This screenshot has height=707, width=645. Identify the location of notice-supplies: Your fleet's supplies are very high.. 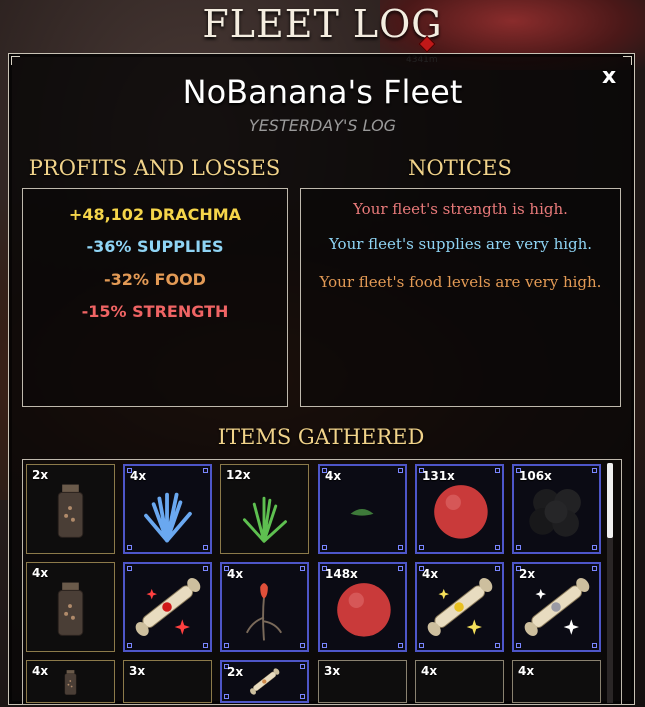
(460, 244).